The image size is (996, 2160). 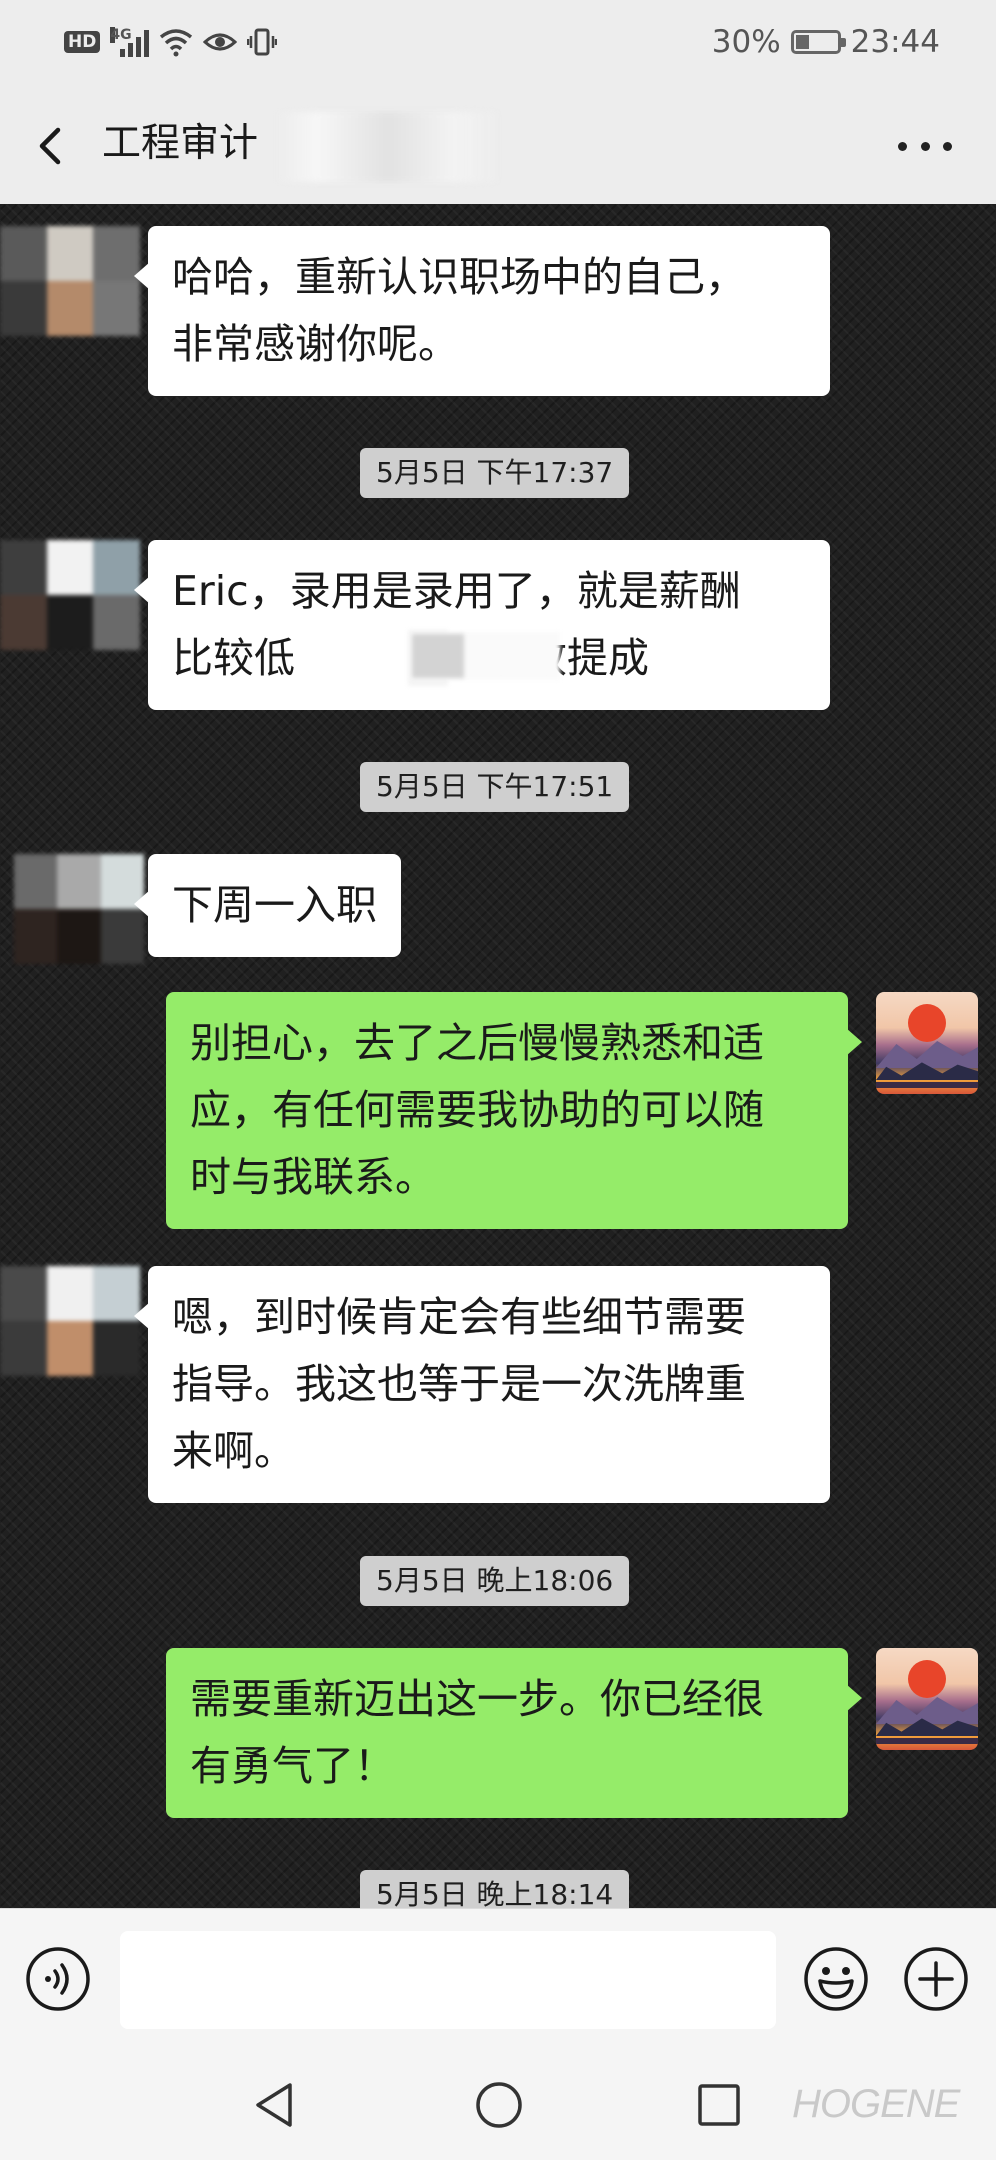 I want to click on vibrate-icon, so click(x=262, y=42).